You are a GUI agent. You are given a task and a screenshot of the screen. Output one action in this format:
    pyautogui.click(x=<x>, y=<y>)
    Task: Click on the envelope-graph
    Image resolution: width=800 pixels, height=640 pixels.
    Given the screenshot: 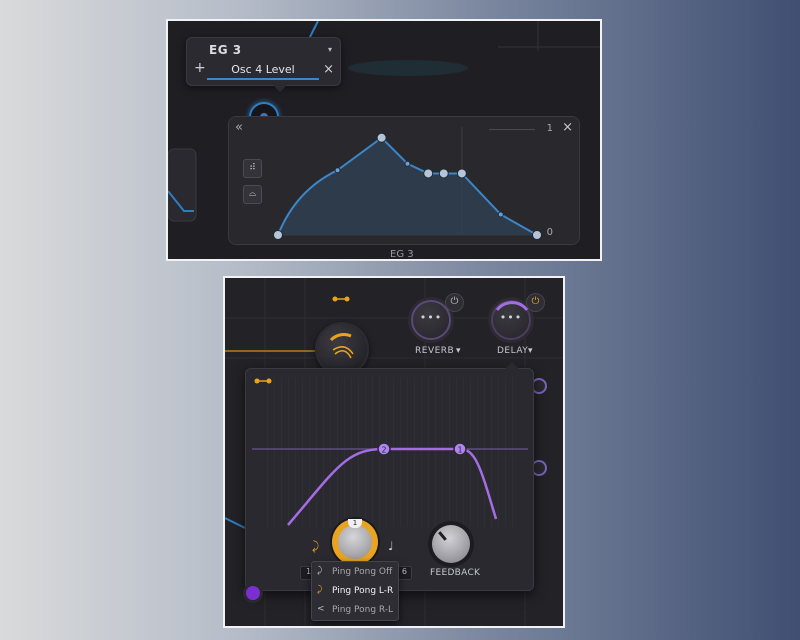 What is the action you would take?
    pyautogui.click(x=404, y=180)
    